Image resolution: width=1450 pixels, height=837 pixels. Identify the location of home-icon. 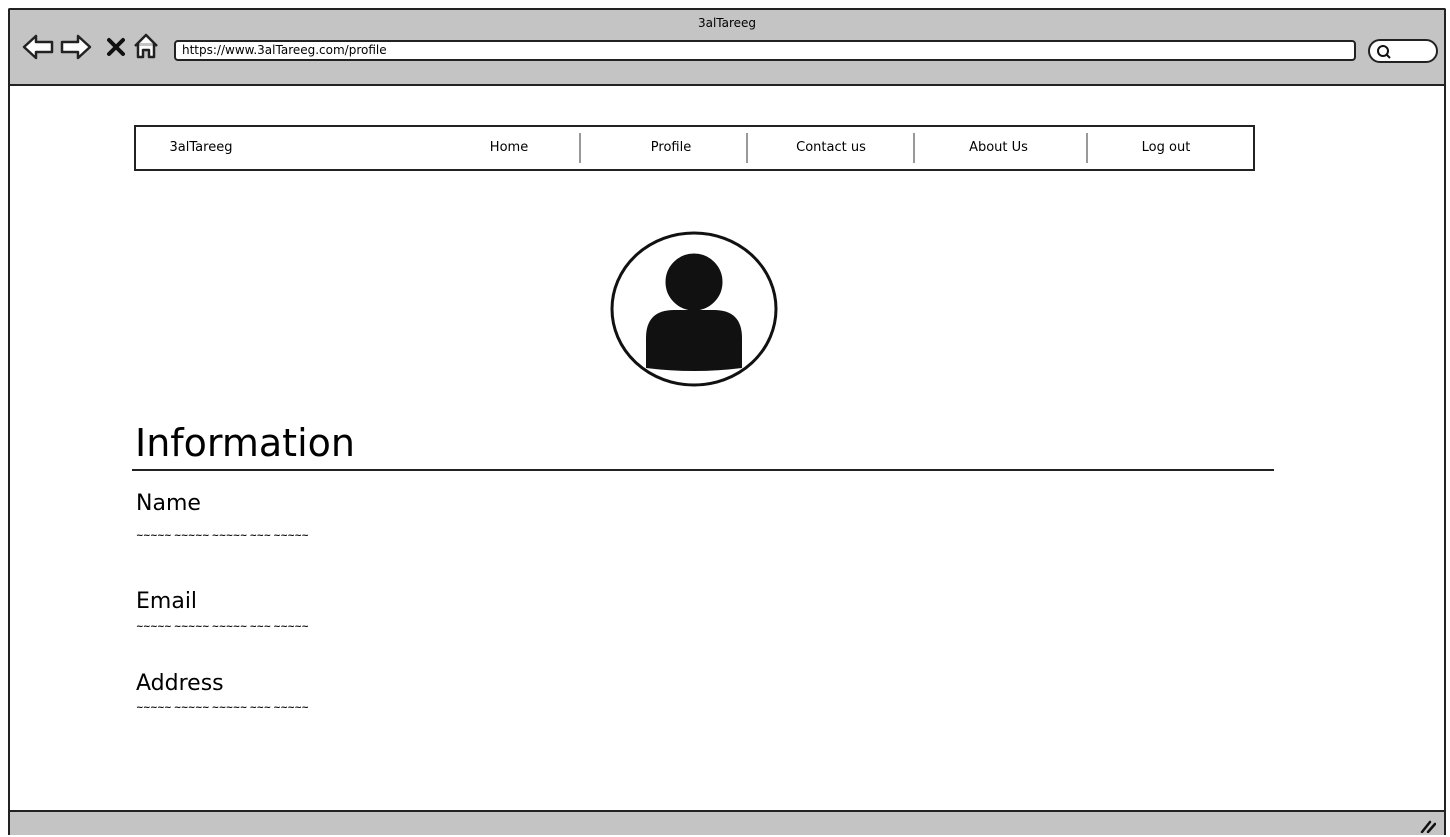
(146, 48).